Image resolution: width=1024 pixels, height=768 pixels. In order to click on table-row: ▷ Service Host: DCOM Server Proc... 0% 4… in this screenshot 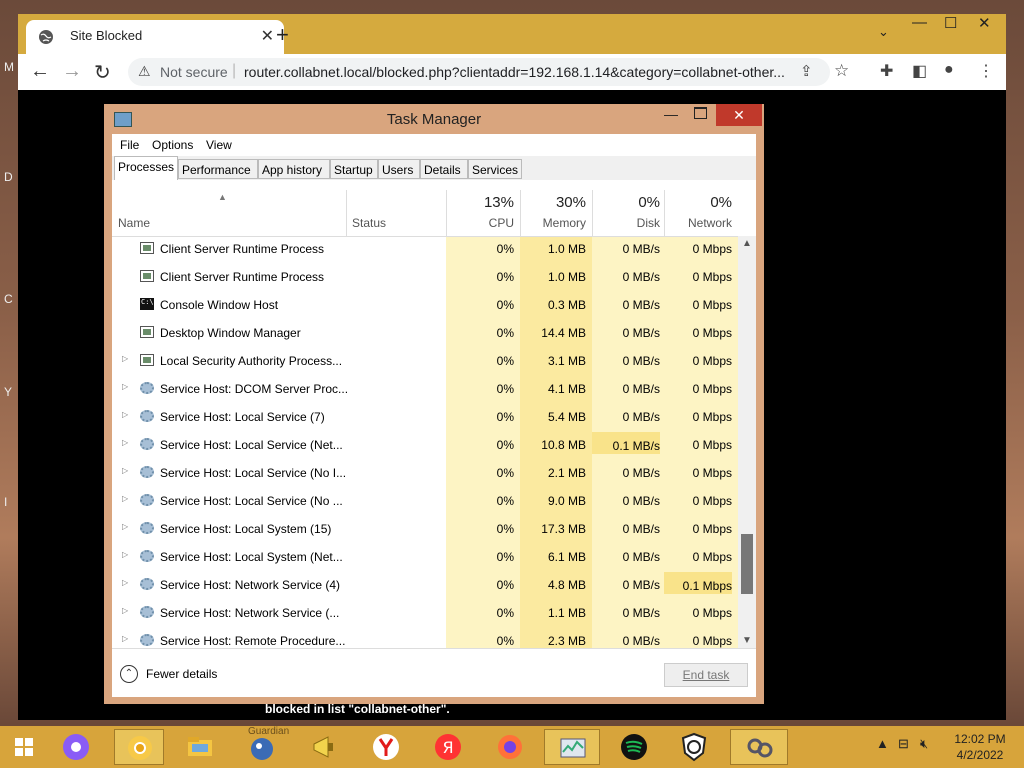, I will do `click(425, 390)`.